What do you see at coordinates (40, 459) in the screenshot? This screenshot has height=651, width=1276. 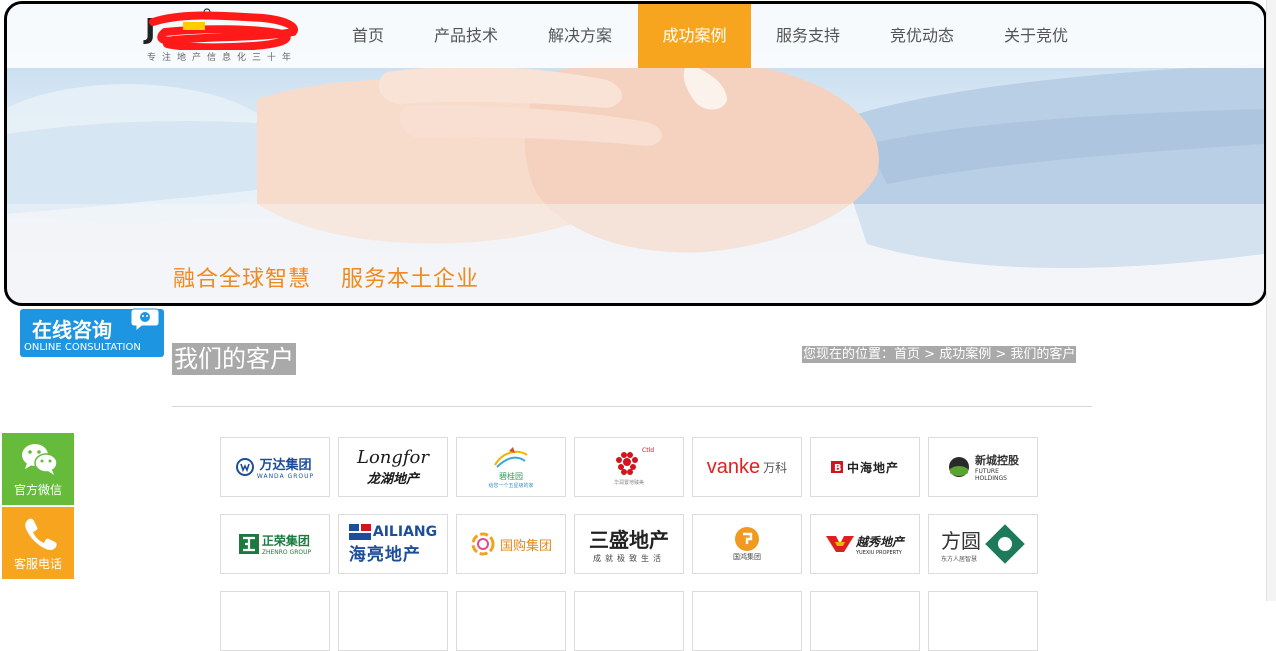 I see `wechat-icon` at bounding box center [40, 459].